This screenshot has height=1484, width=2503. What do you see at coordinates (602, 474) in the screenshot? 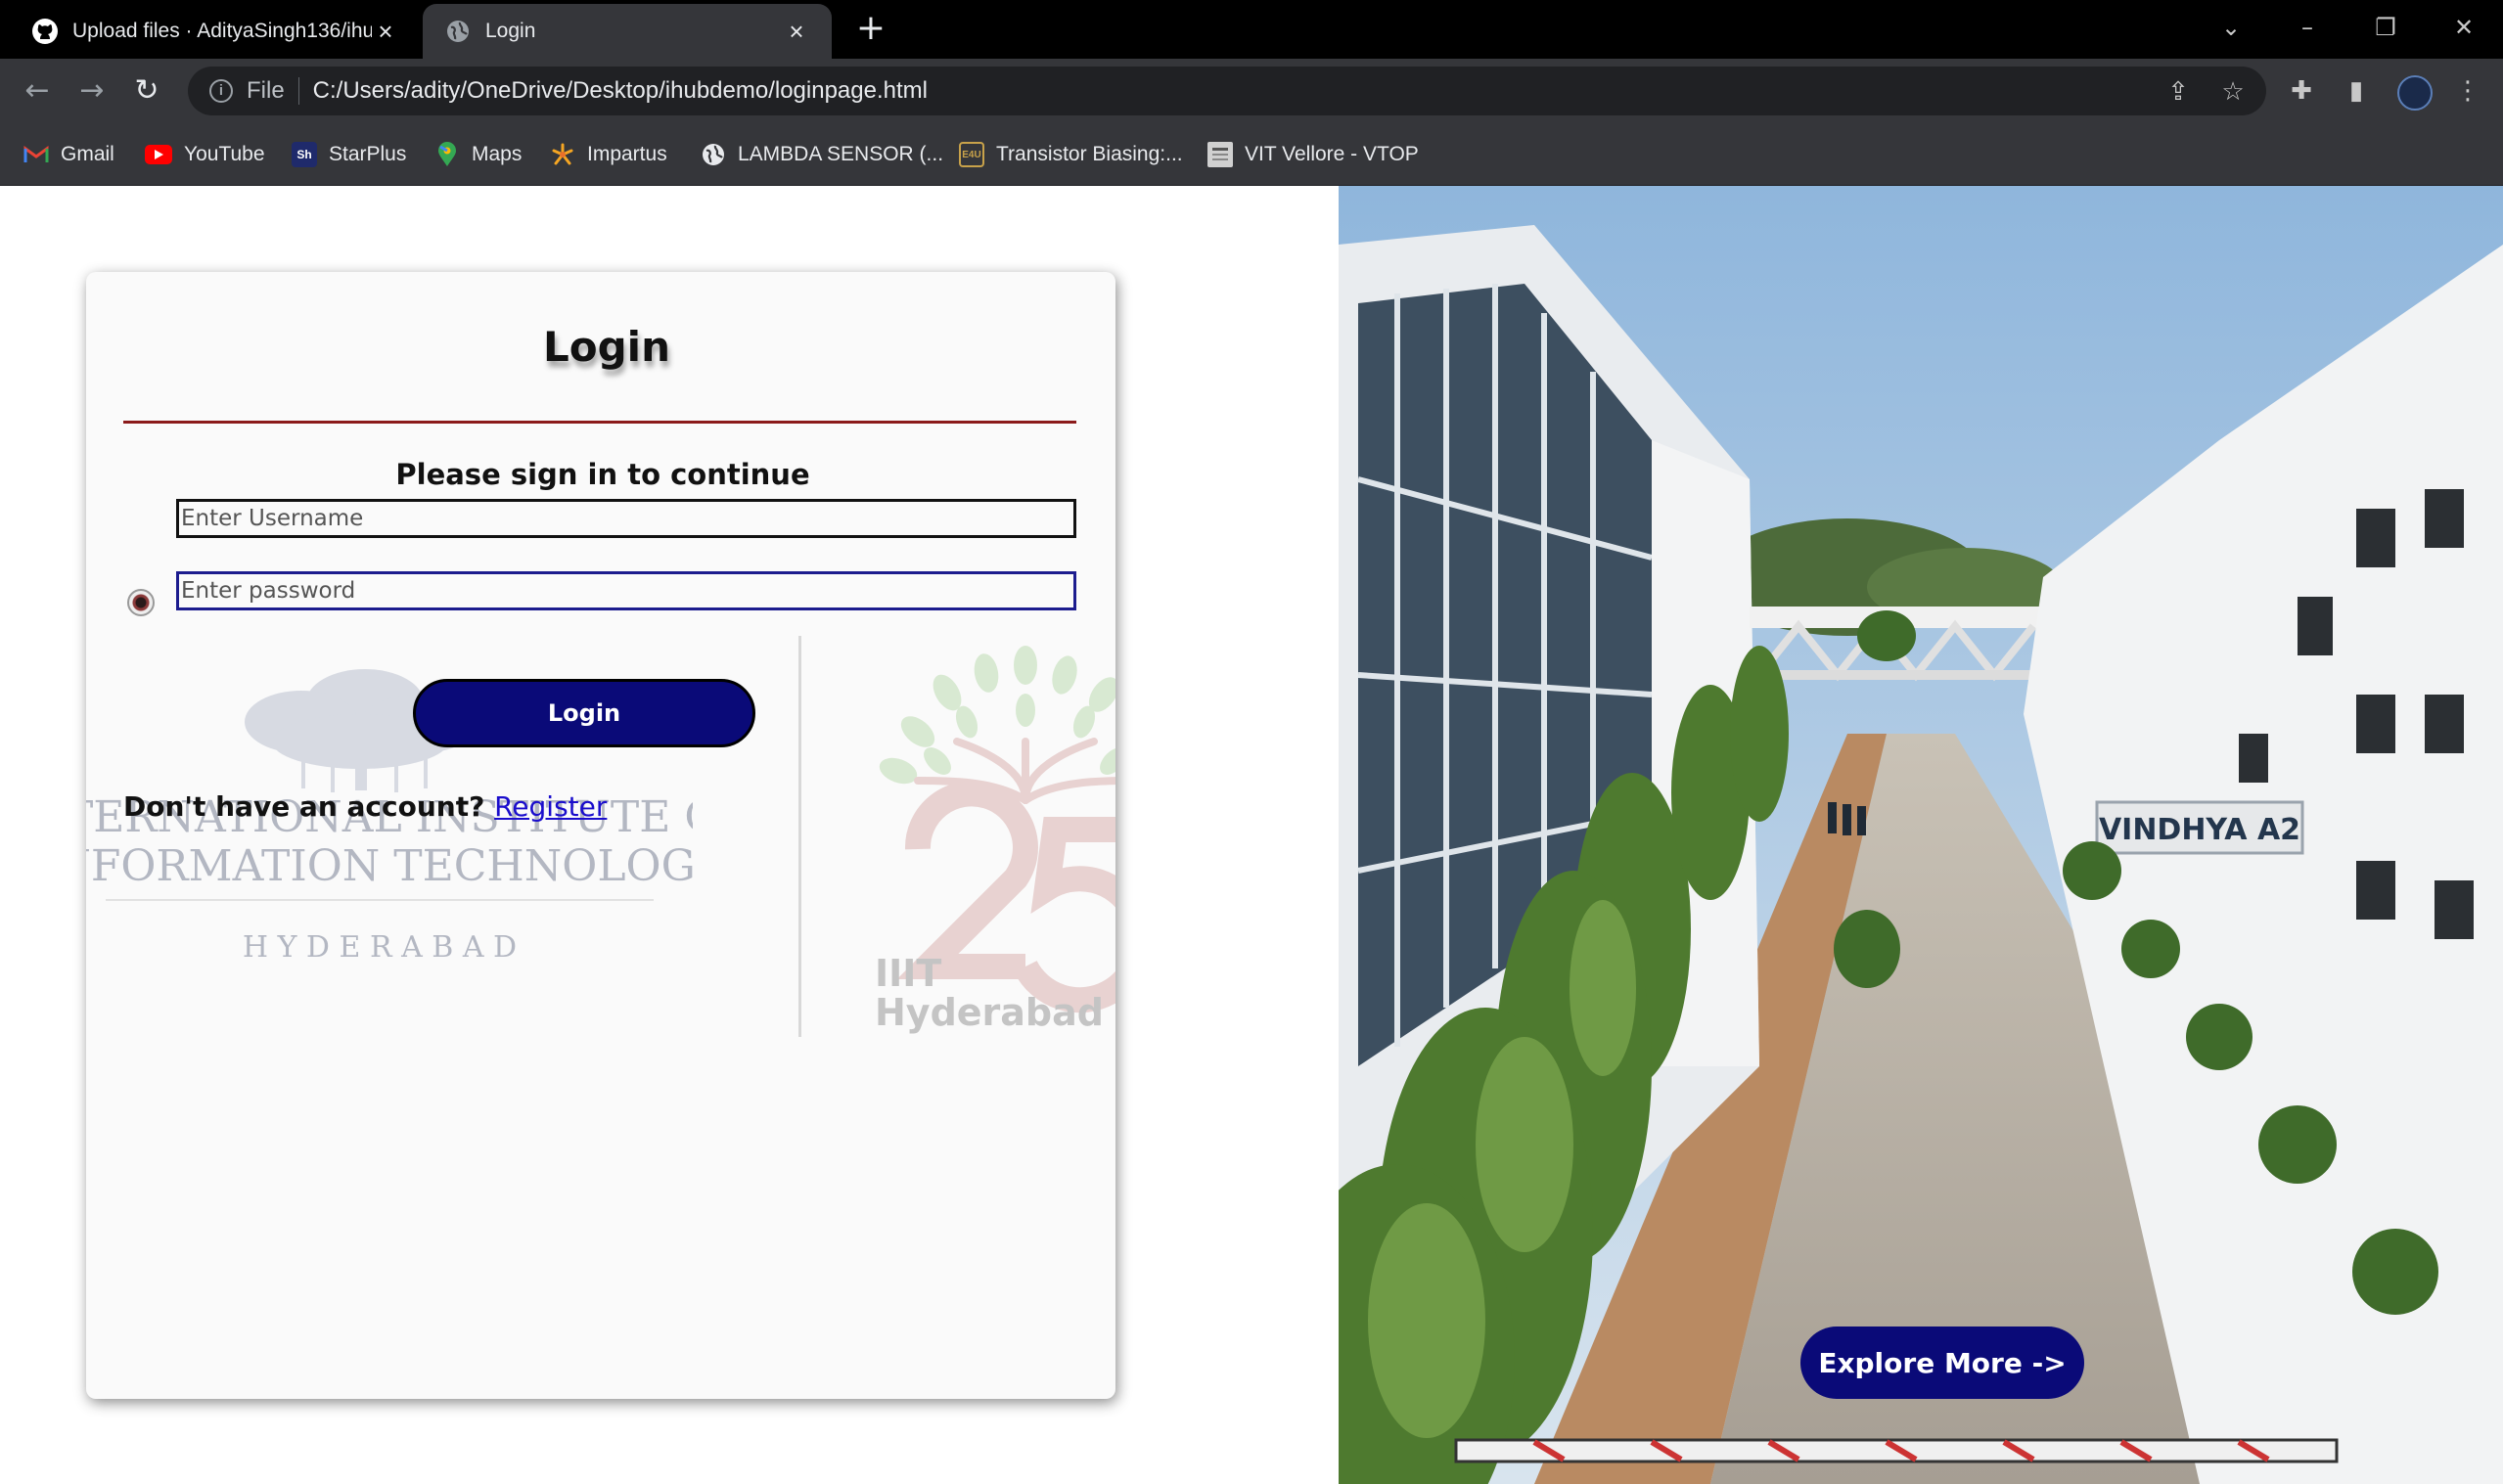
I see `sign-in-subtitle: Please sign in to continue` at bounding box center [602, 474].